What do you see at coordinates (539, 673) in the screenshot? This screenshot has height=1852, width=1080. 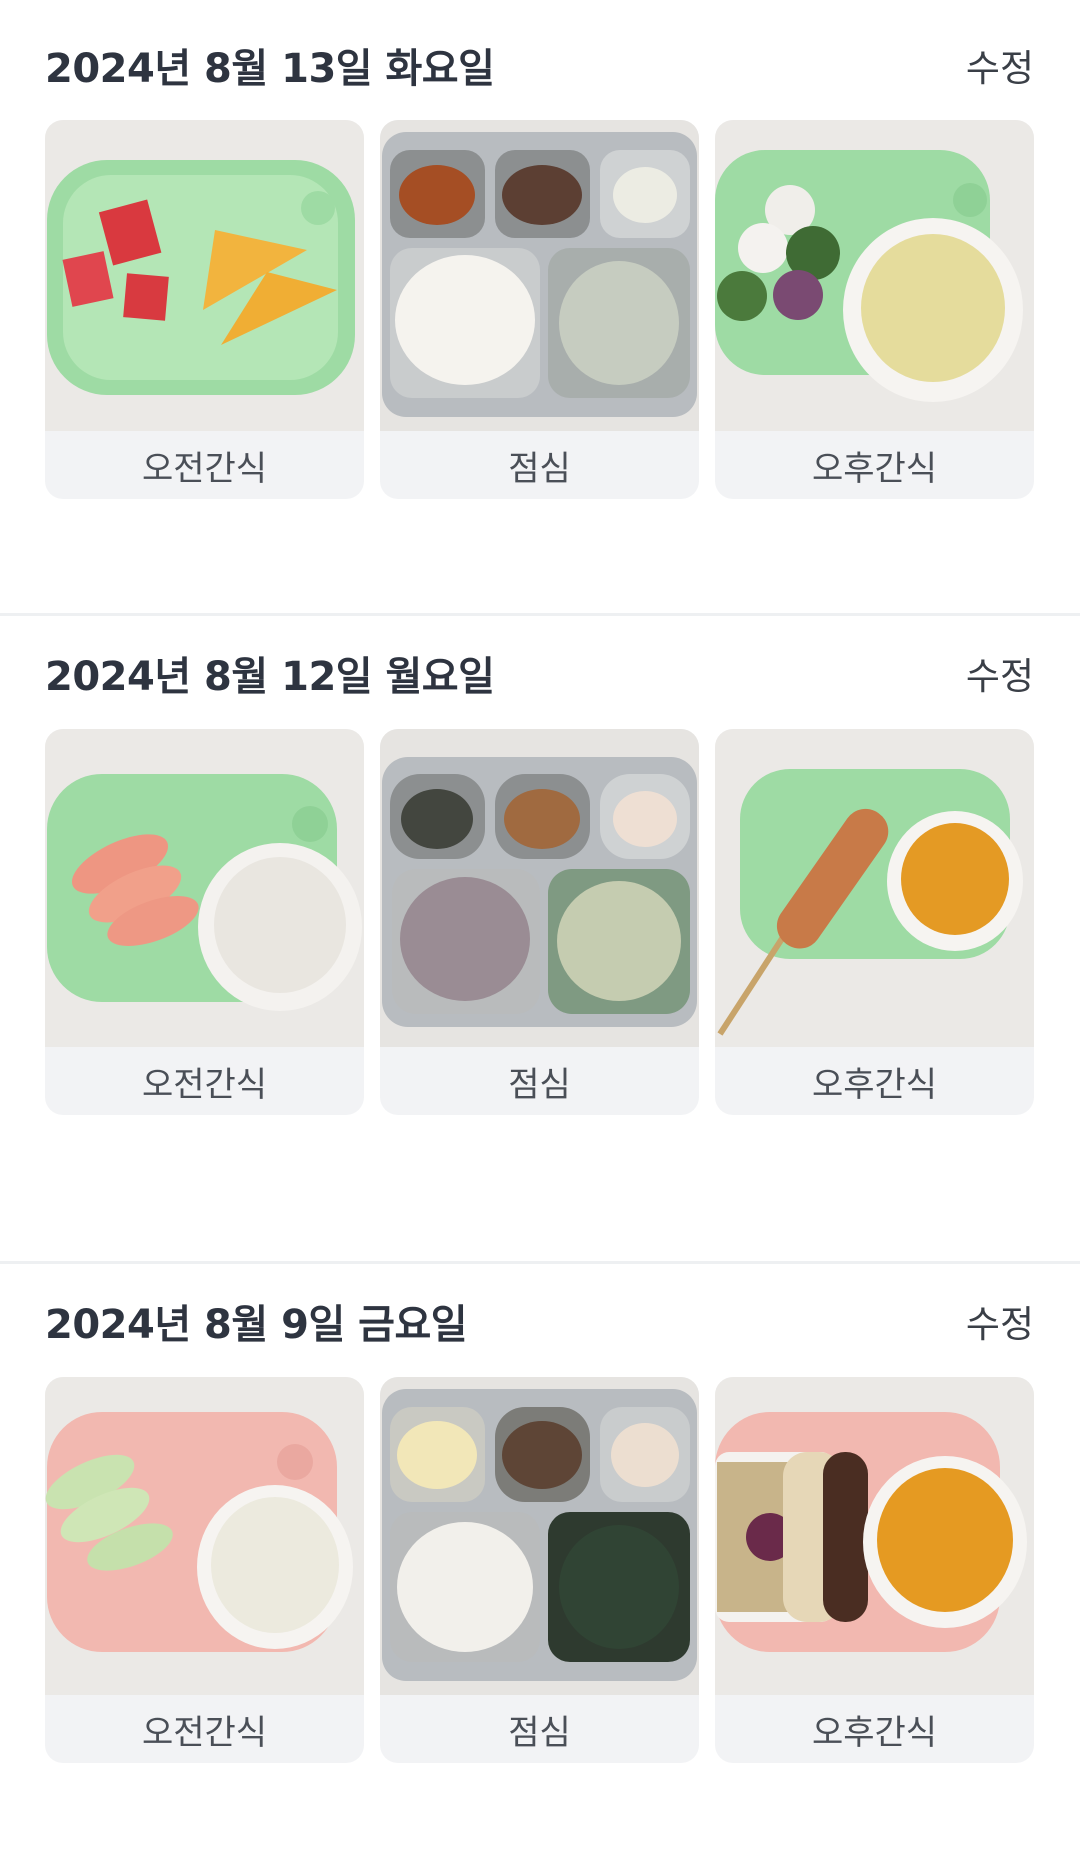 I see `day-header: 2024년 8월 12일 월요일 수정` at bounding box center [539, 673].